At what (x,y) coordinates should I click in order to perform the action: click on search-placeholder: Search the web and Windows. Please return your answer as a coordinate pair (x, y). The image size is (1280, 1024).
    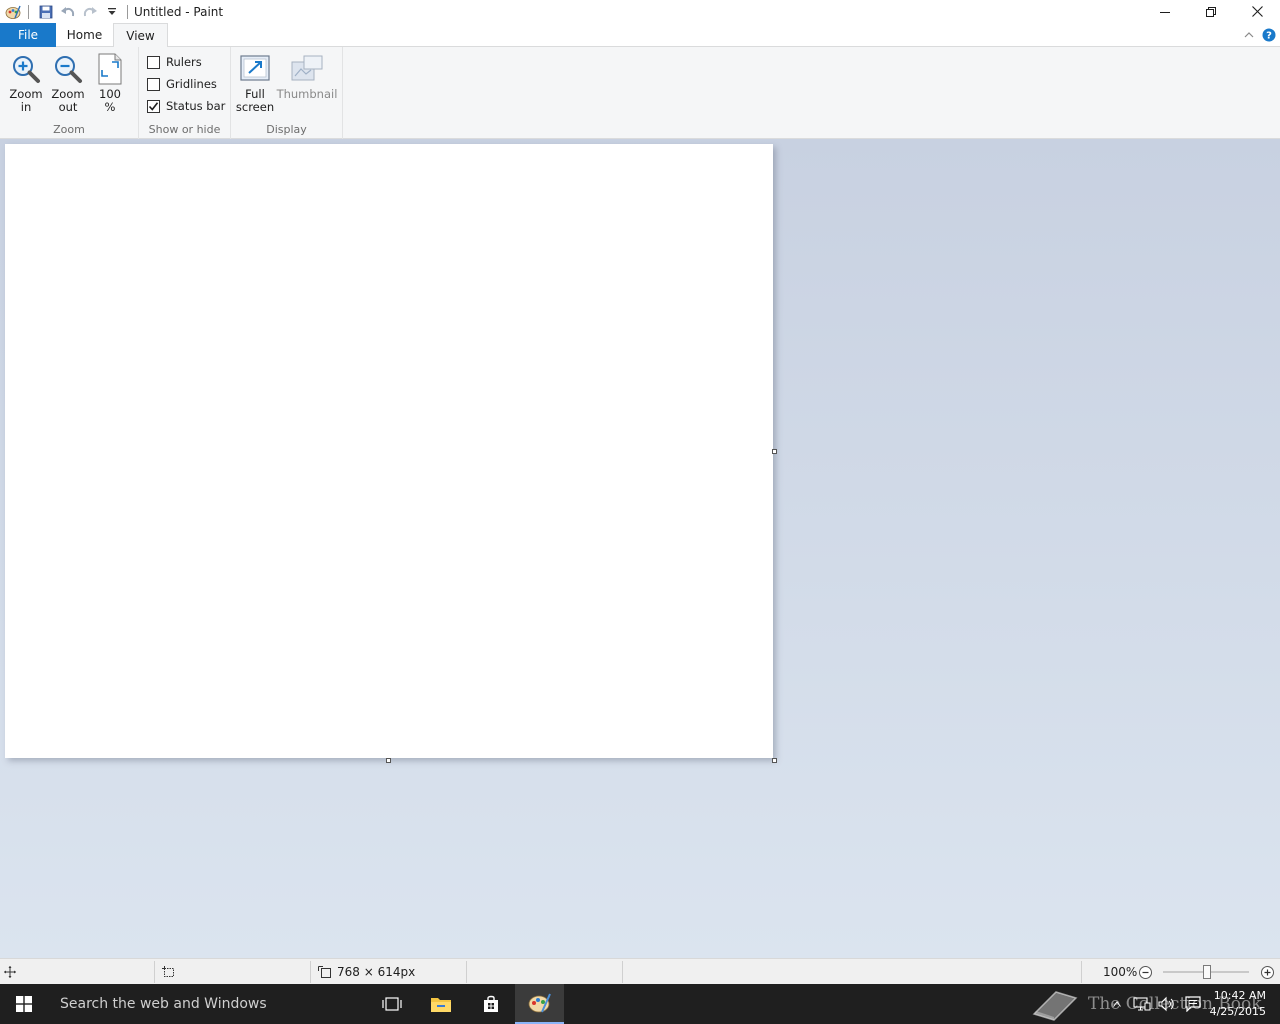
    Looking at the image, I should click on (163, 1004).